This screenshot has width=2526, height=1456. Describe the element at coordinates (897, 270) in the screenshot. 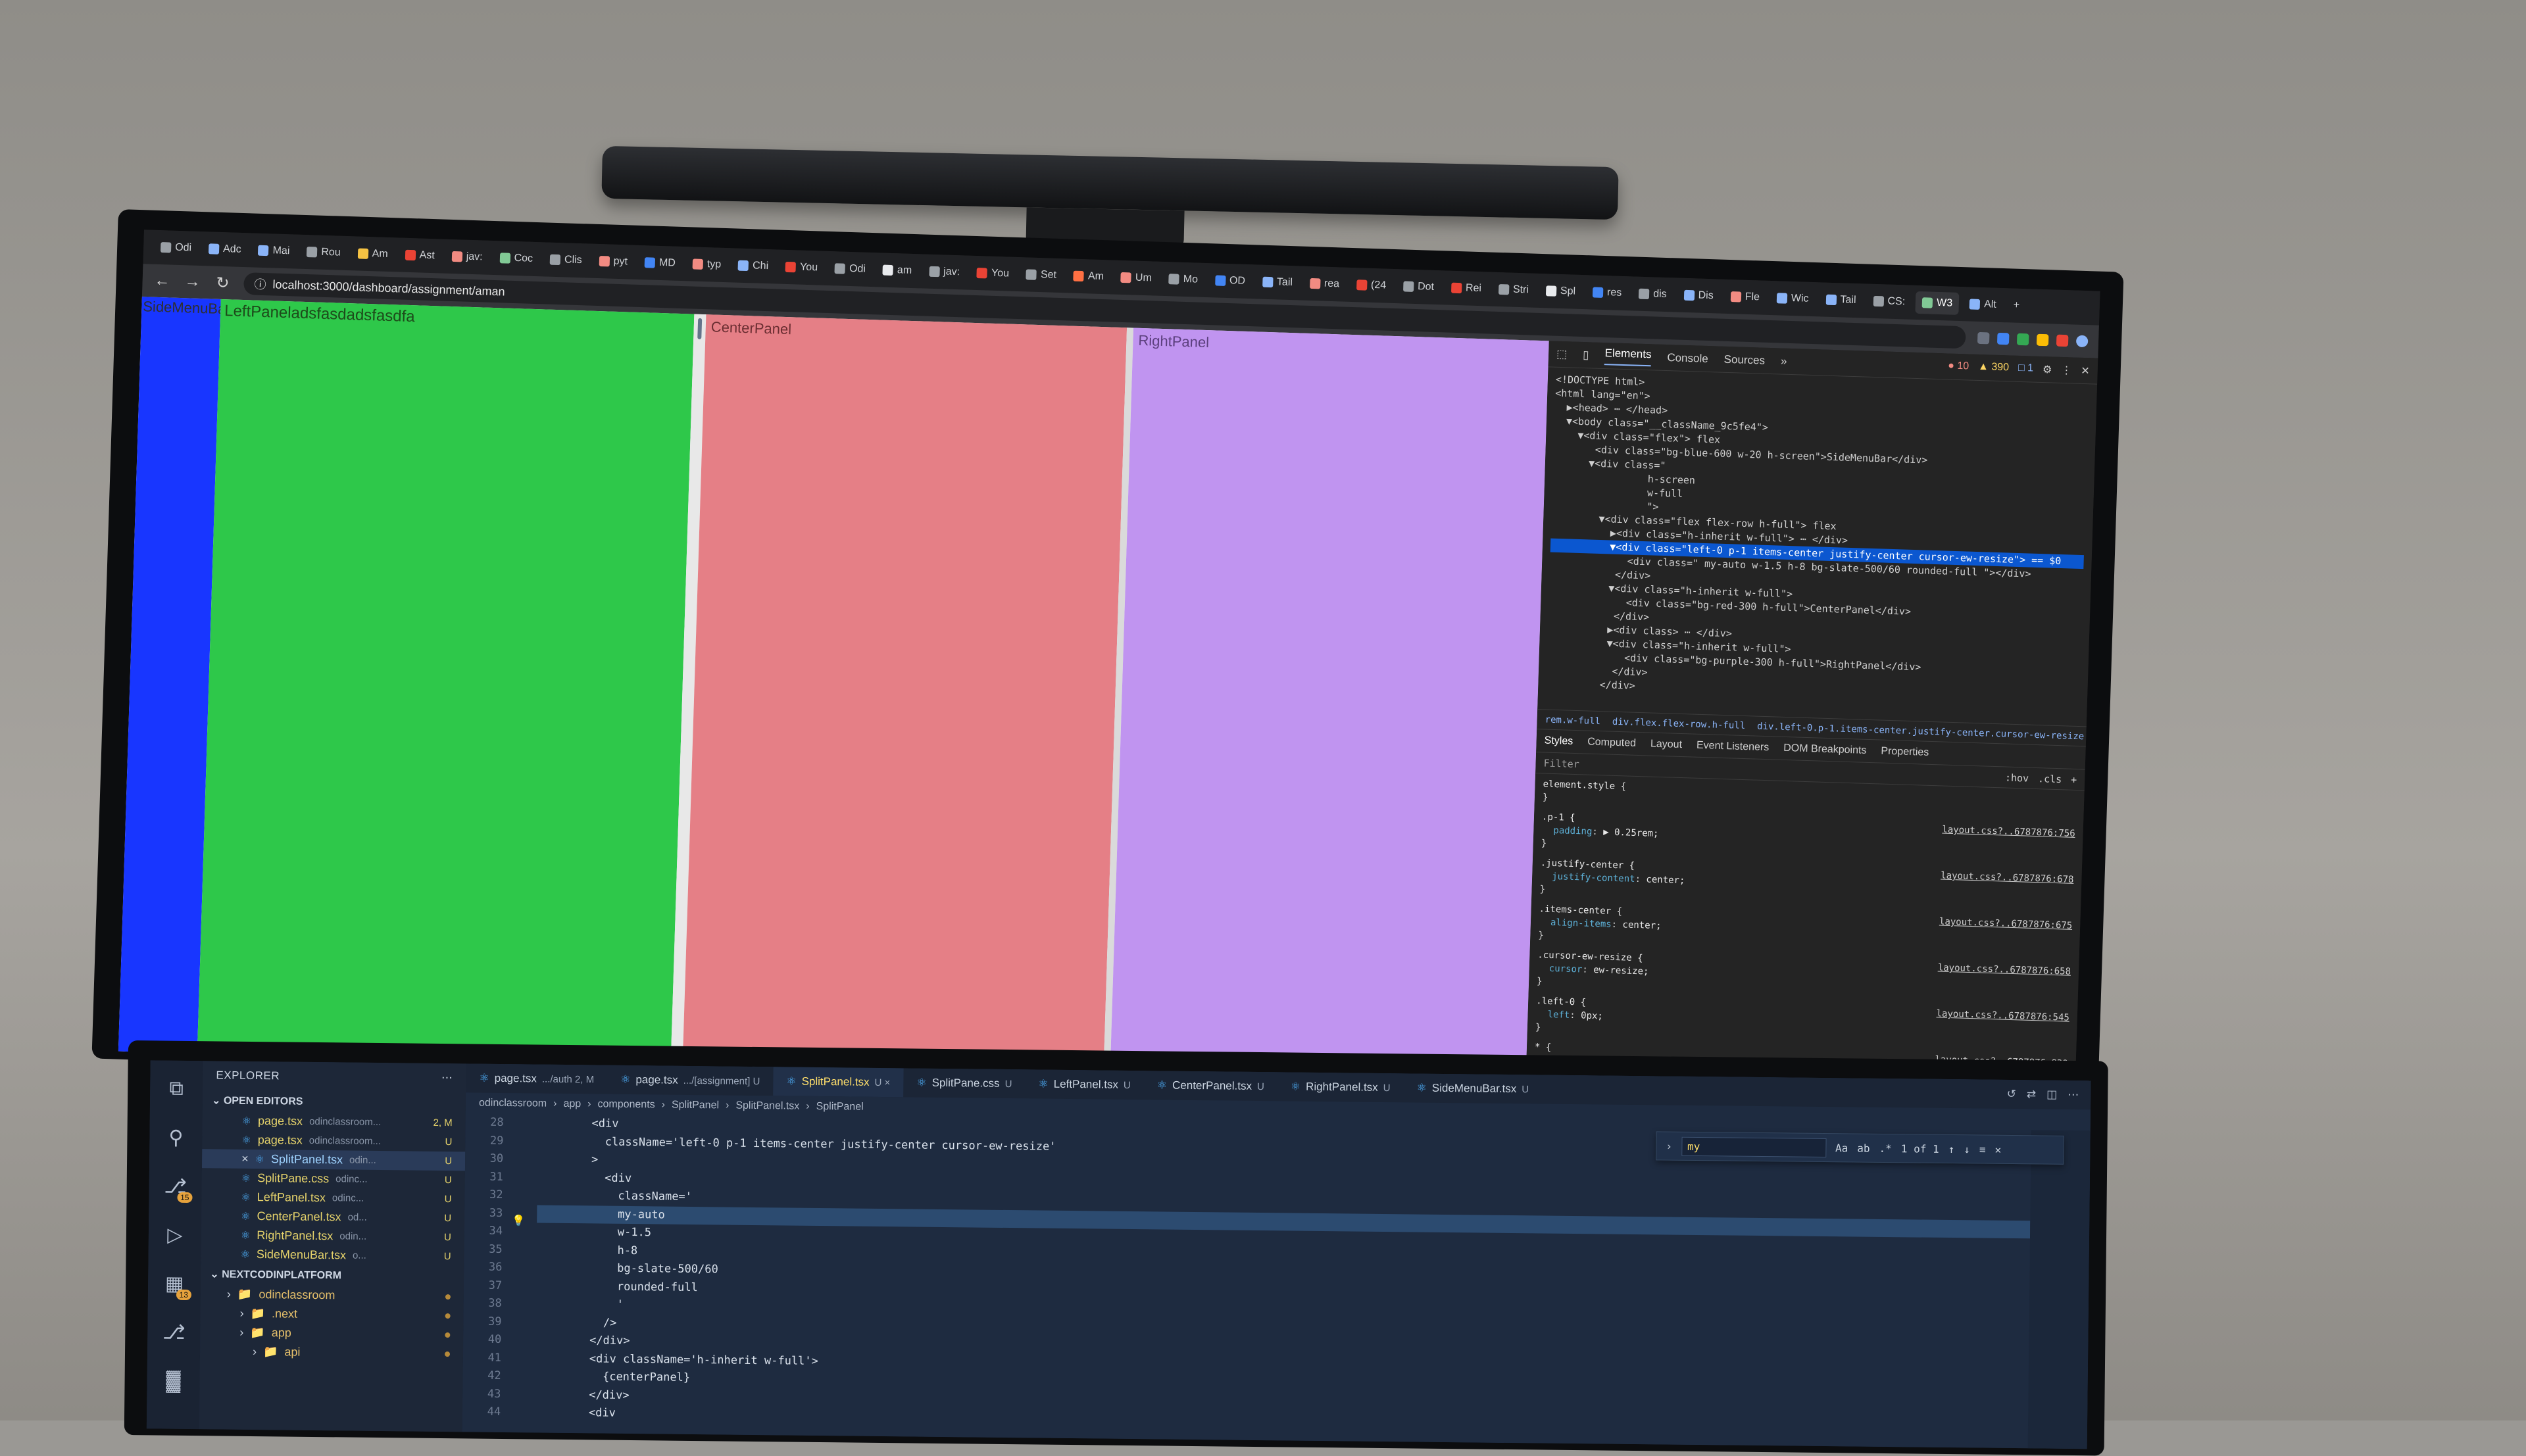

I see `browser-tab: am` at that location.